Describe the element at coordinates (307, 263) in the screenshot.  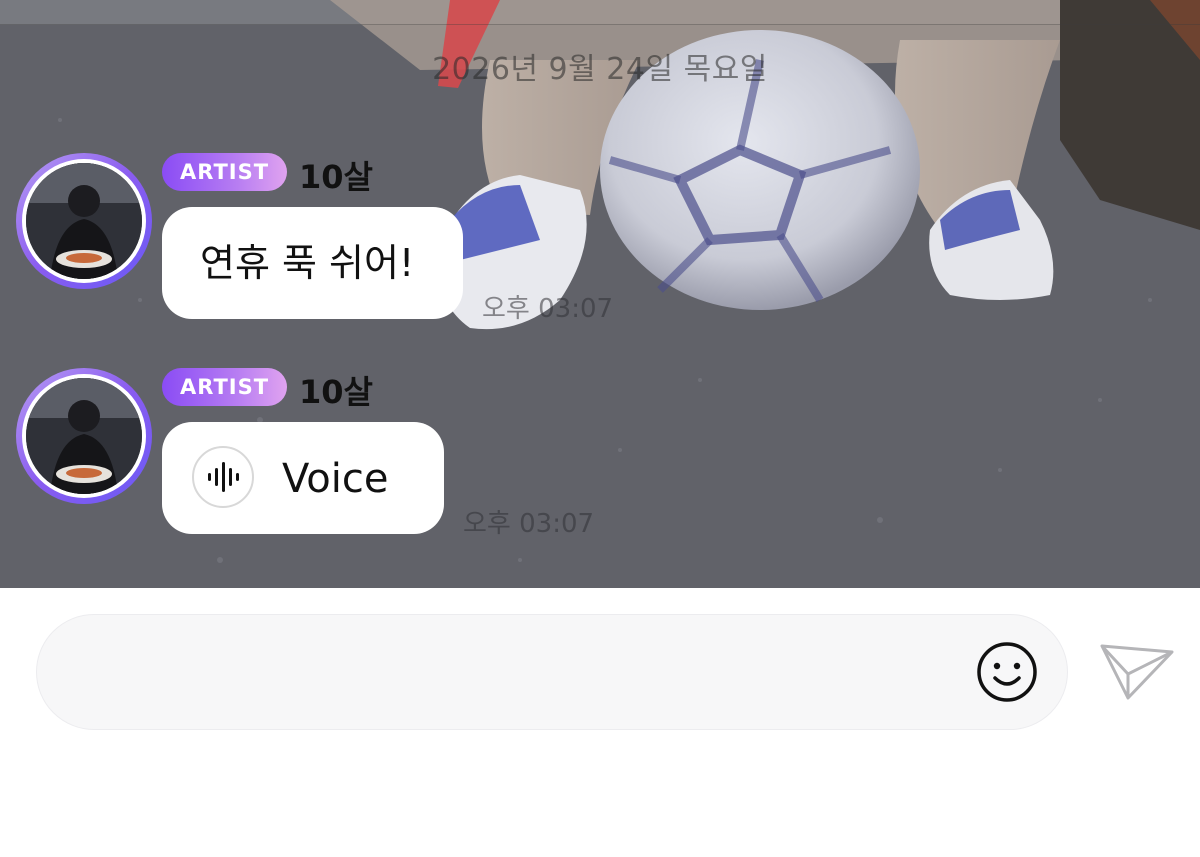
I see `message-text: 연휴 푹 쉬어!` at that location.